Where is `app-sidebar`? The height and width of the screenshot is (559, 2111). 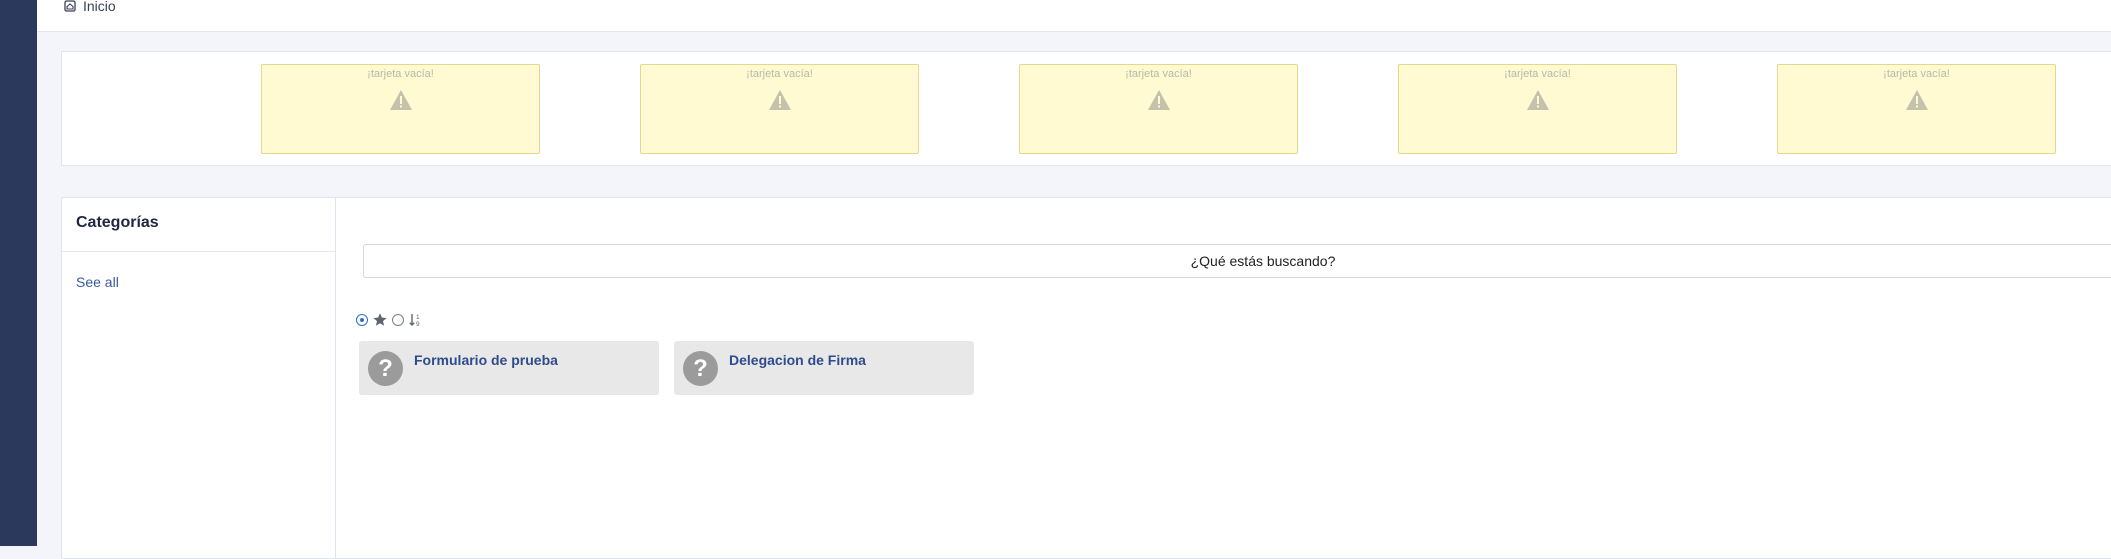
app-sidebar is located at coordinates (18, 273).